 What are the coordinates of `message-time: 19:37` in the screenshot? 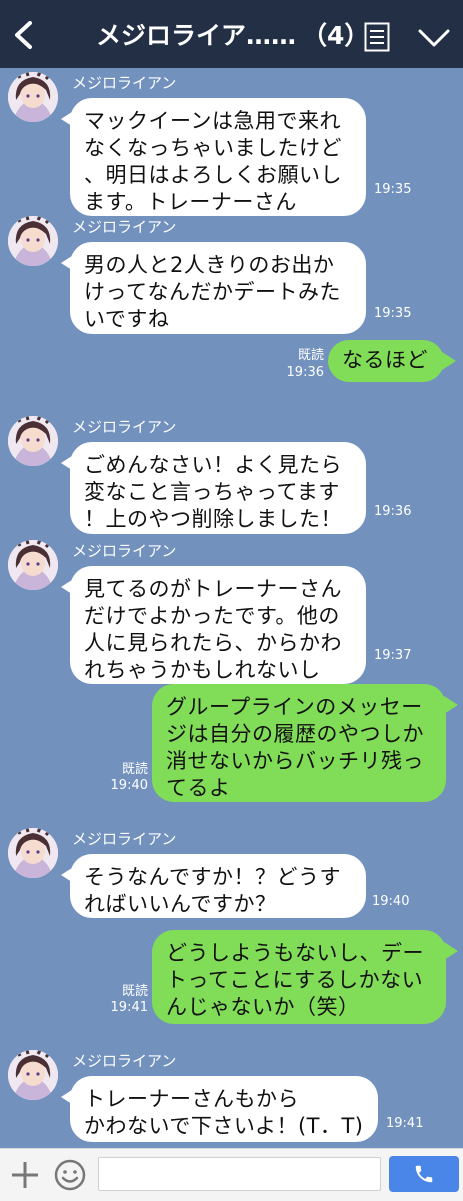 It's located at (393, 655).